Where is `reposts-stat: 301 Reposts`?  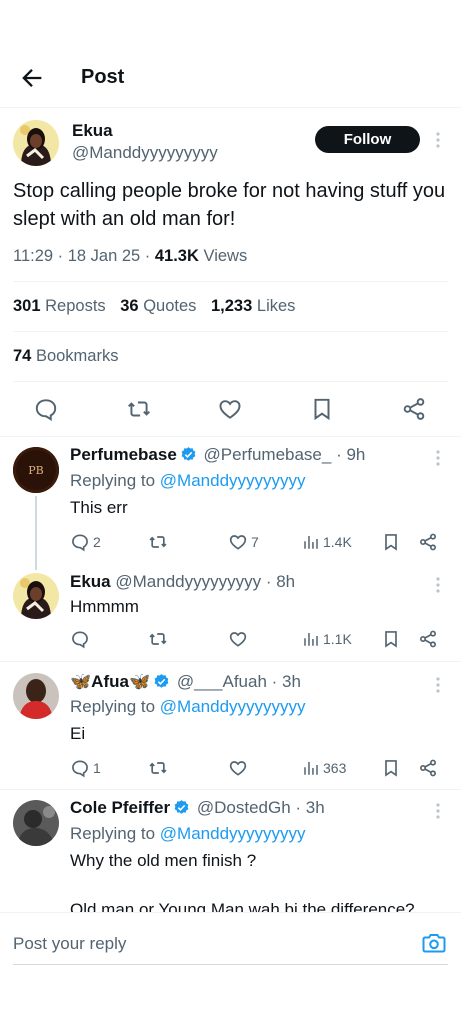 reposts-stat: 301 Reposts is located at coordinates (59, 306).